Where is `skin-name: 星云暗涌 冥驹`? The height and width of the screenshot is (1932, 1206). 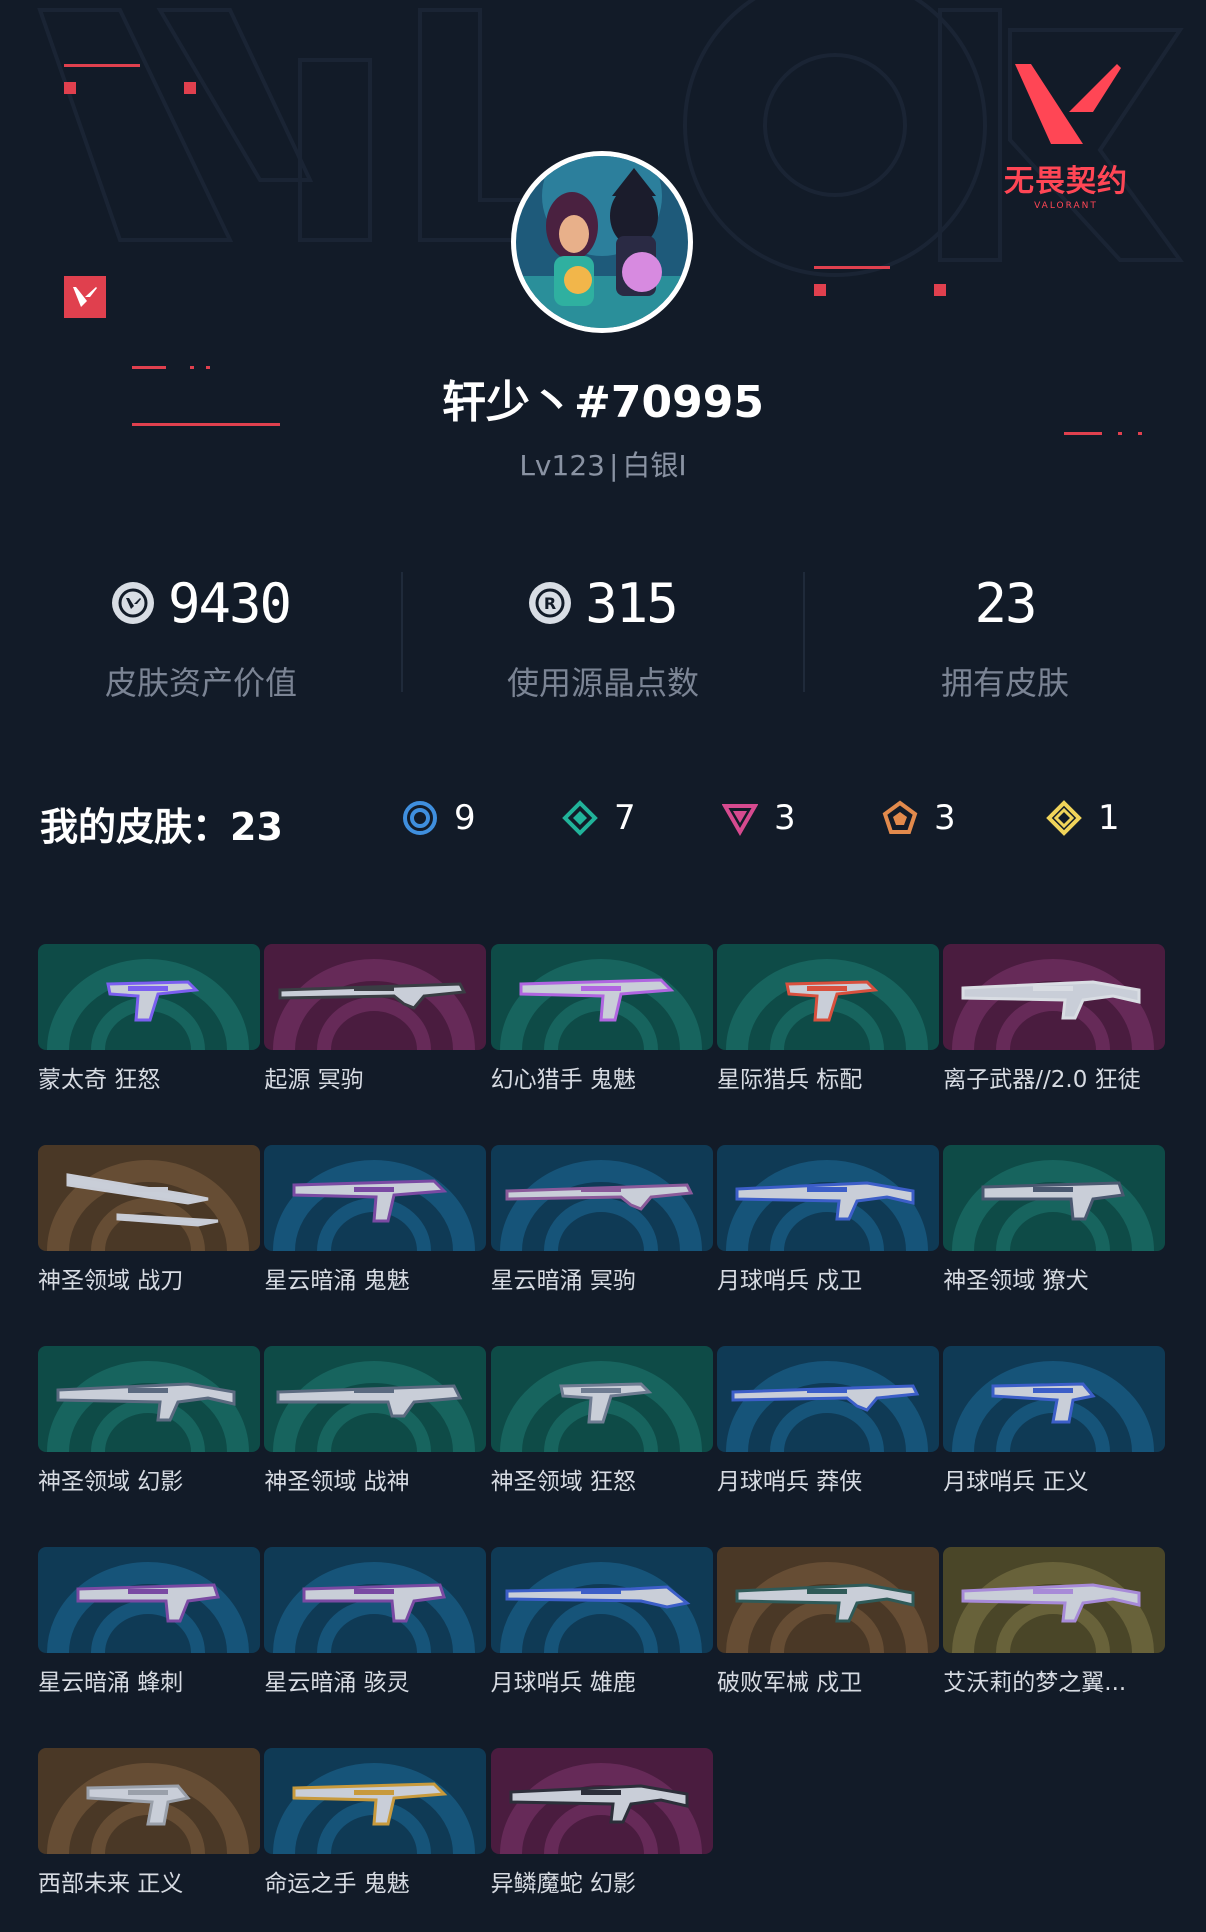
skin-name: 星云暗涌 冥驹 is located at coordinates (563, 1280).